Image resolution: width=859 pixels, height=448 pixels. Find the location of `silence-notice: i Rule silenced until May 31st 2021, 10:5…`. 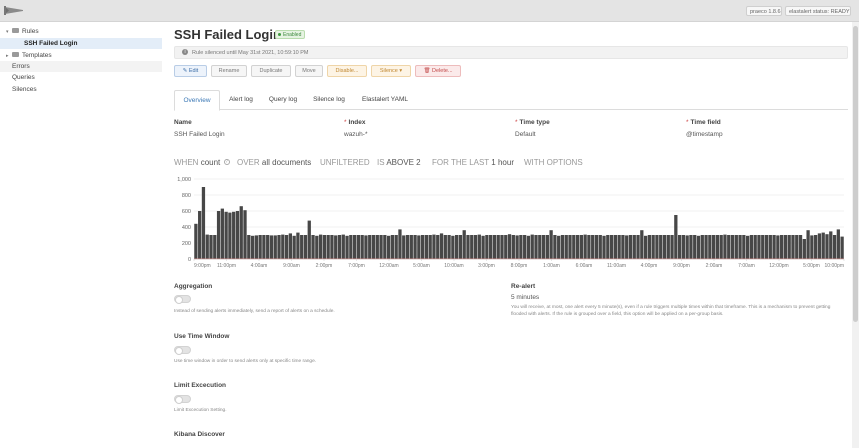

silence-notice: i Rule silenced until May 31st 2021, 10:5… is located at coordinates (511, 52).